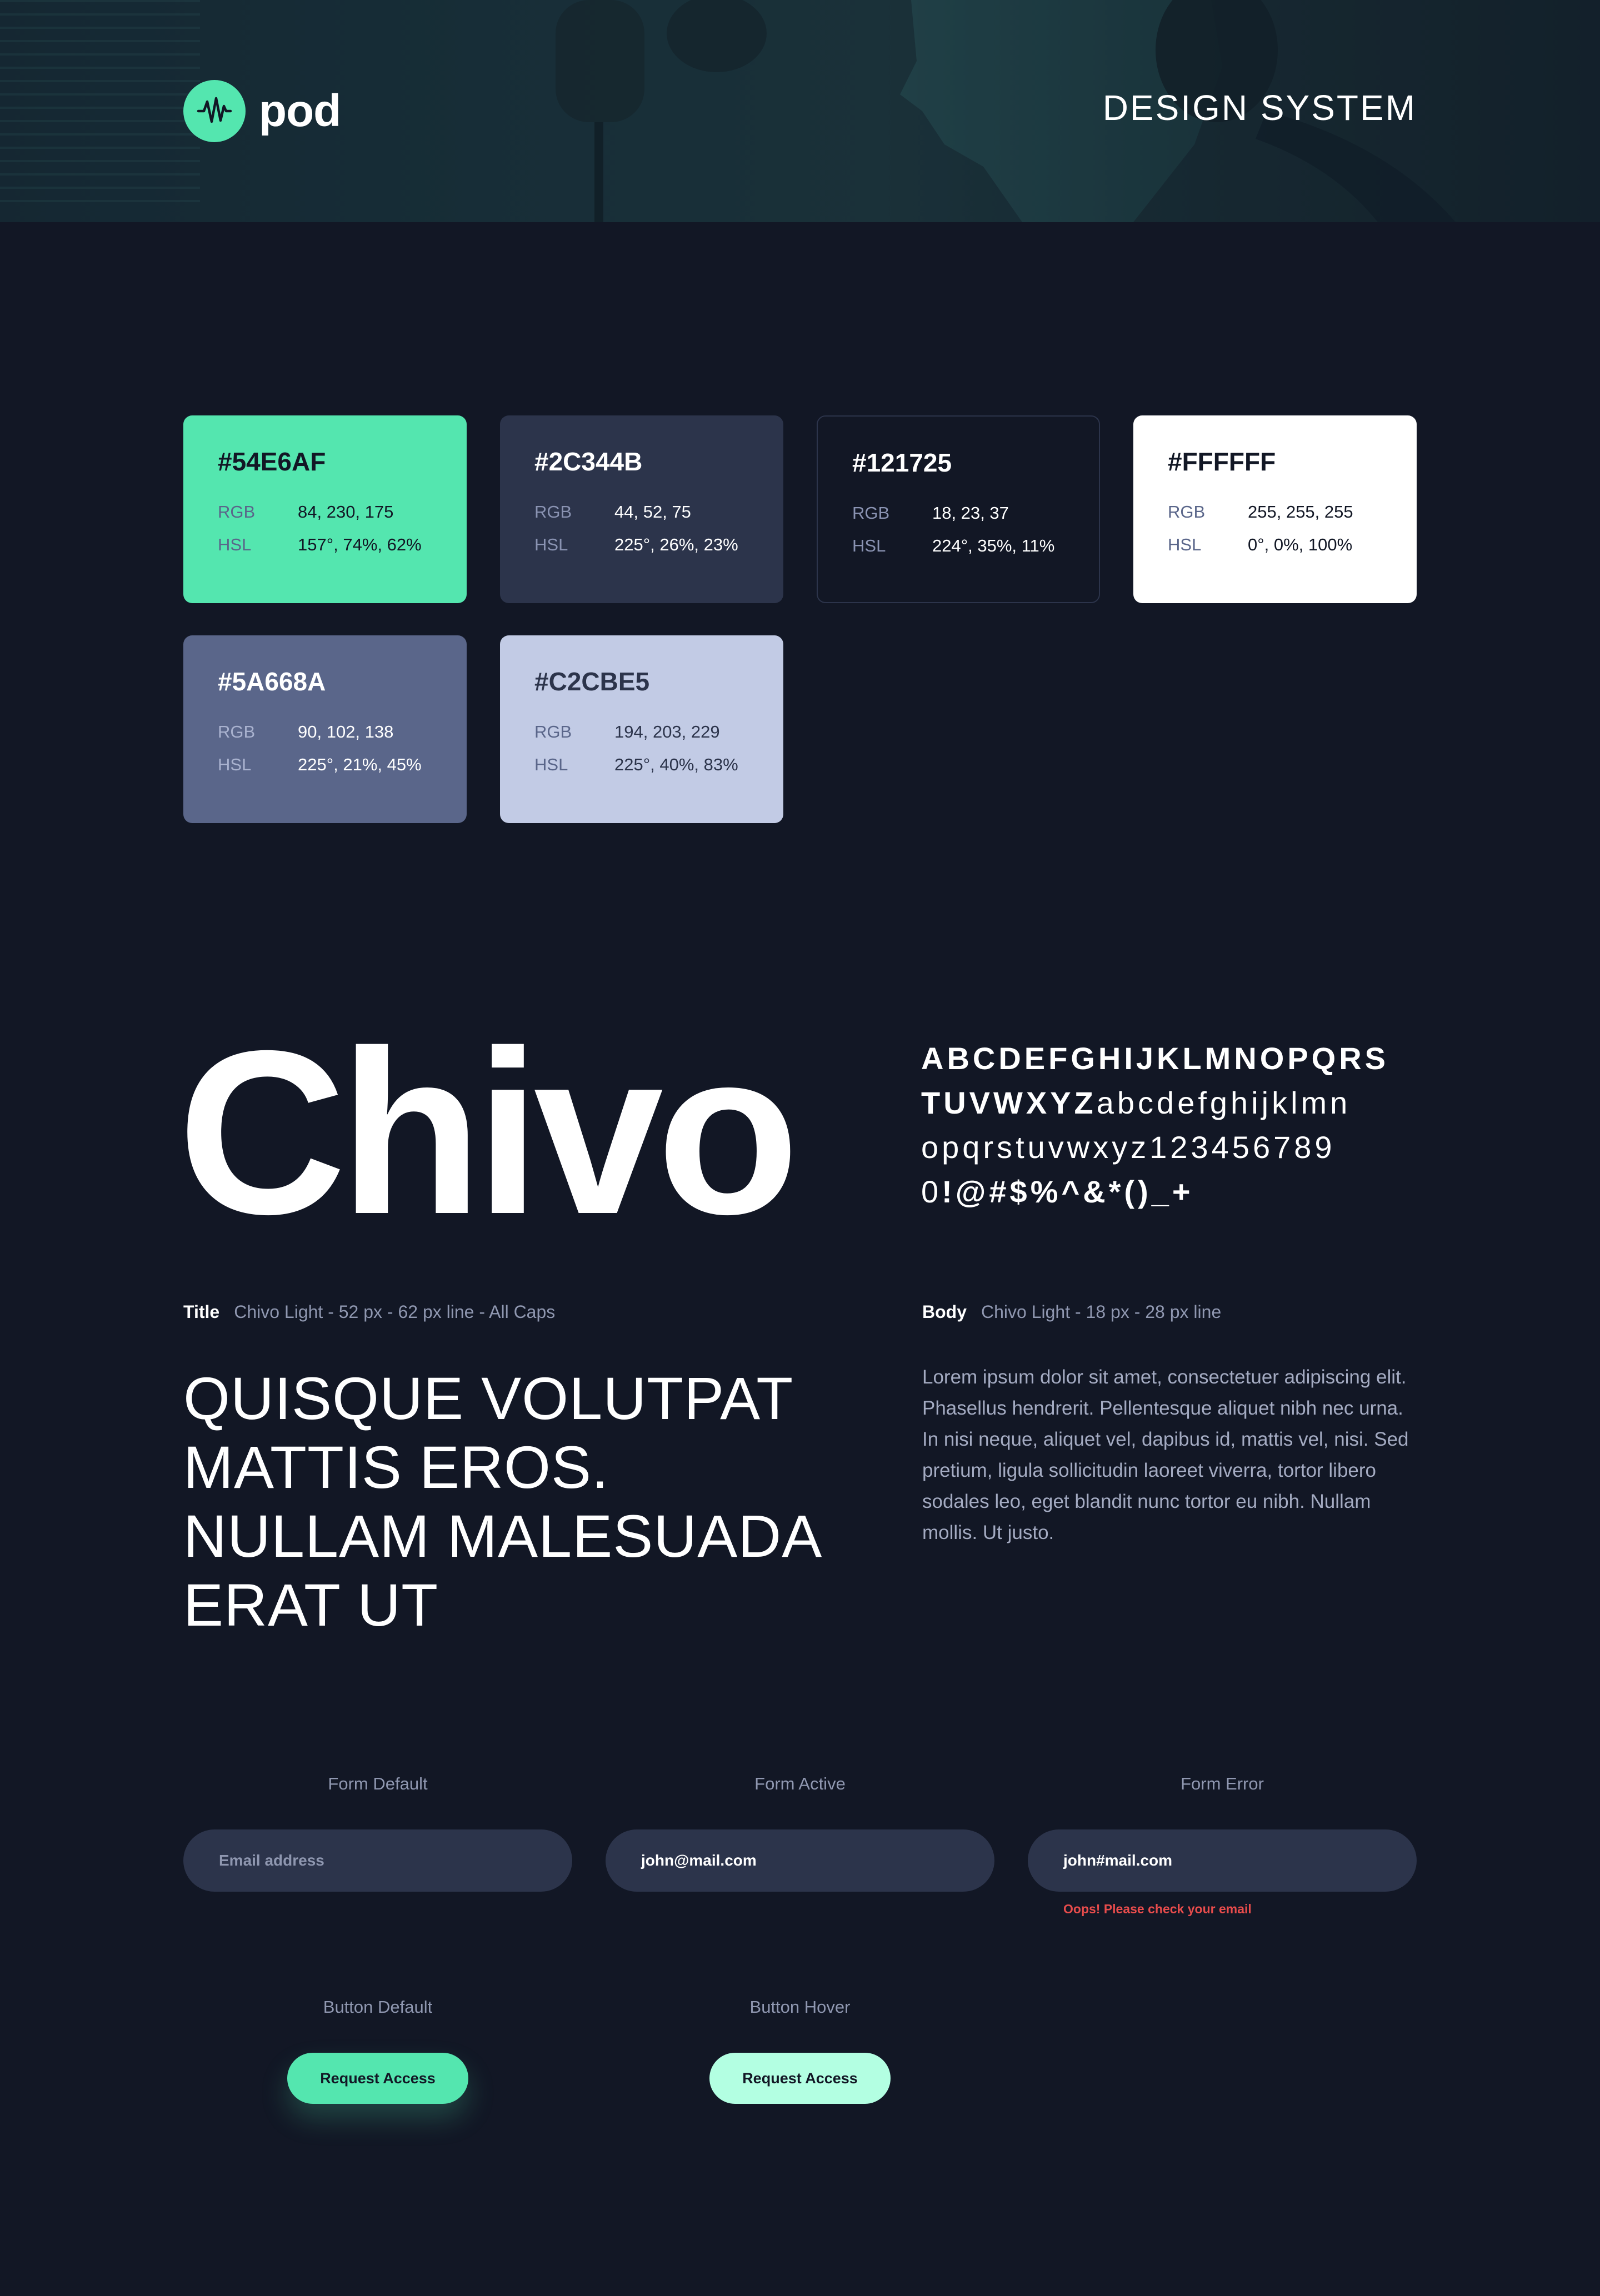 This screenshot has width=1600, height=2296. Describe the element at coordinates (1155, 1058) in the screenshot. I see `charset-line-1: ABCDEFGHIJKLMNOPQRS` at that location.